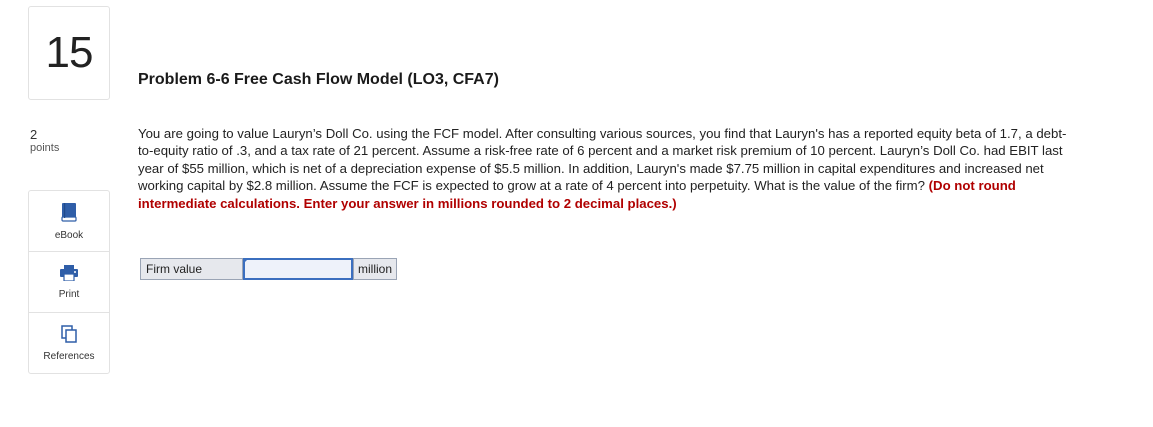 Image resolution: width=1153 pixels, height=427 pixels. I want to click on printer-icon, so click(69, 274).